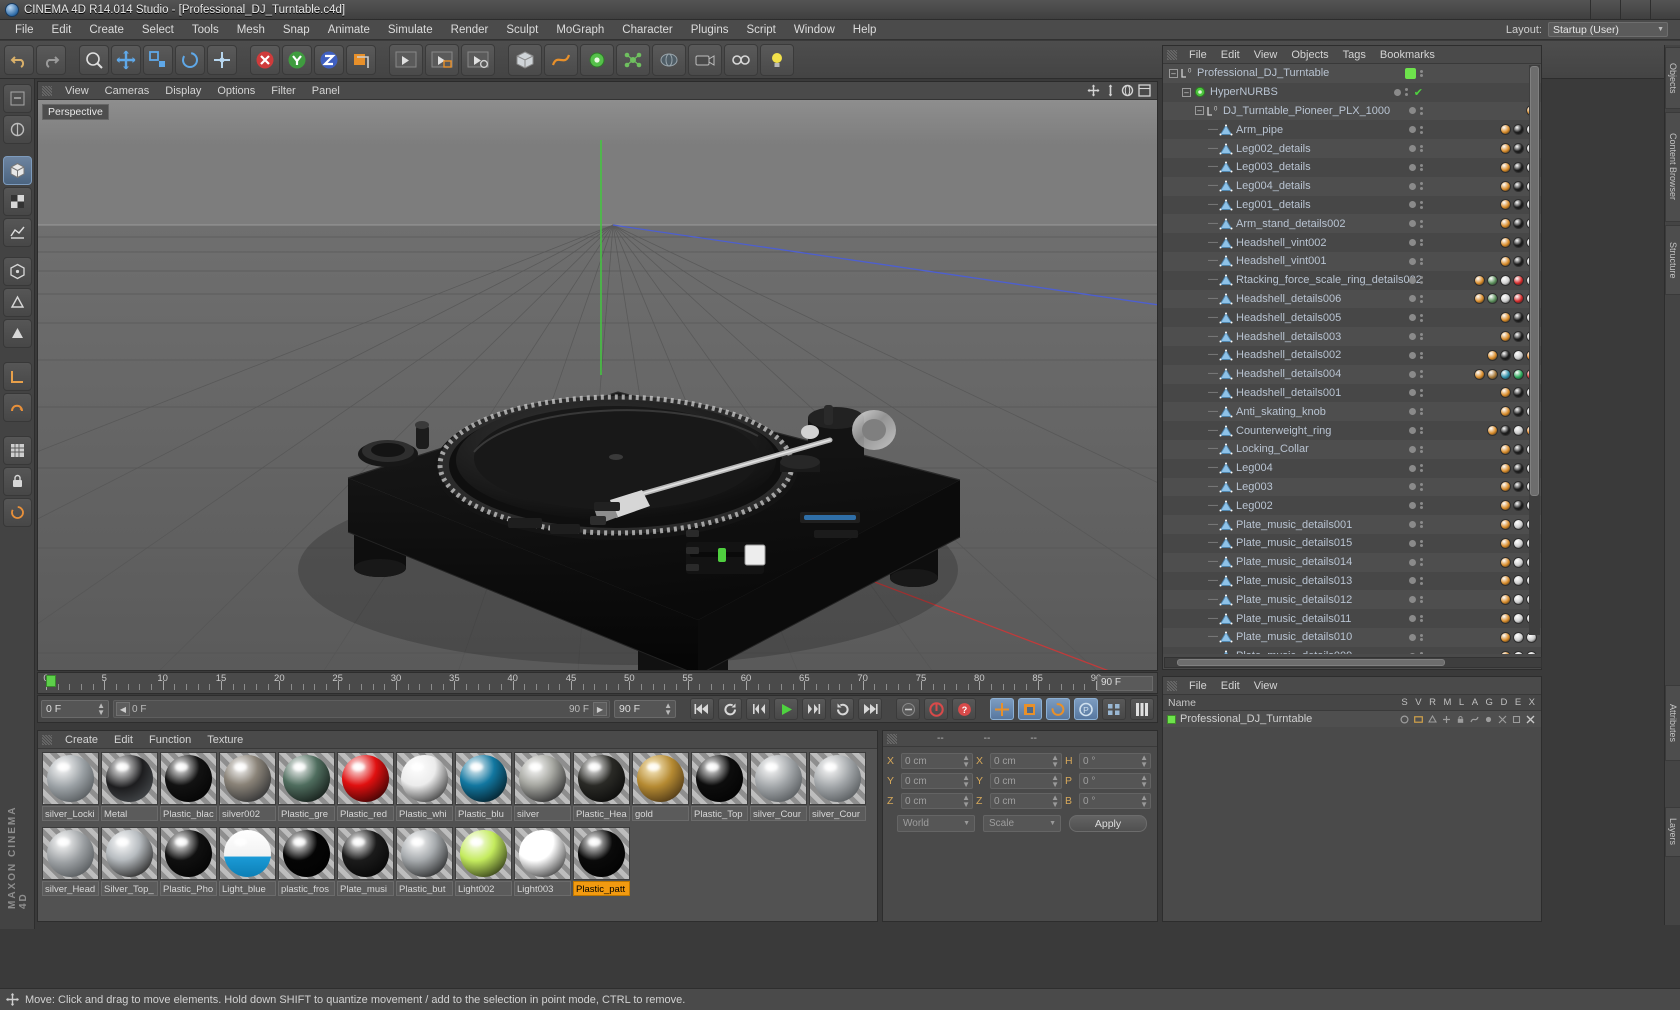 The width and height of the screenshot is (1680, 1010). Describe the element at coordinates (601, 888) in the screenshot. I see `material-name-label: Plastic_patt` at that location.